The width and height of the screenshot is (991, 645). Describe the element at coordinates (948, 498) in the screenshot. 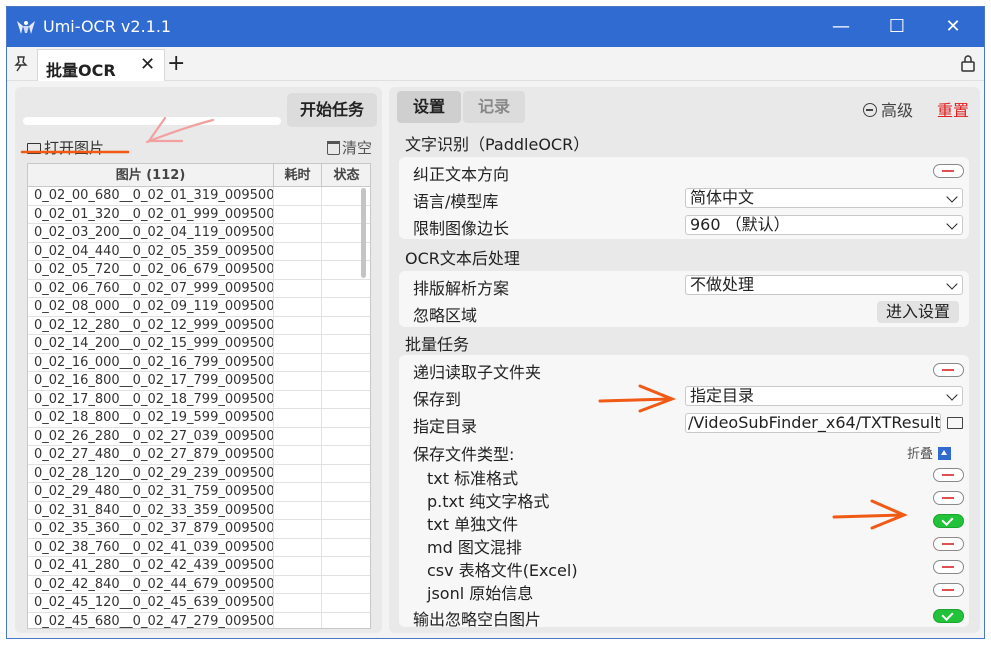

I see `type-ptxt-toggle` at that location.